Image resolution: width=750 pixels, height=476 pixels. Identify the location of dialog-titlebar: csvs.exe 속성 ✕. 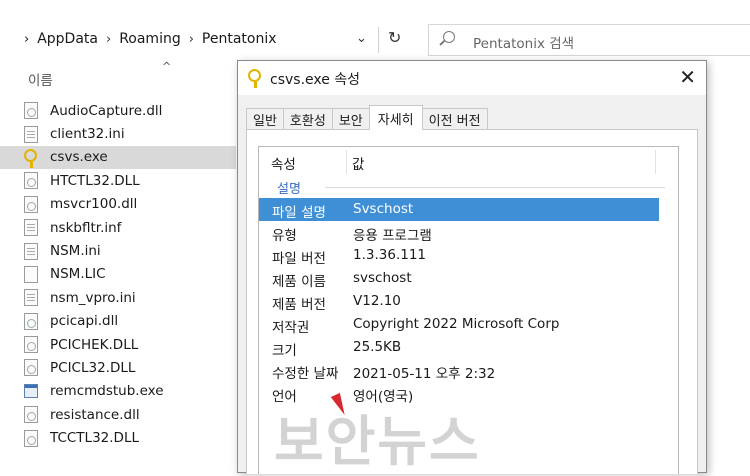
(472, 78).